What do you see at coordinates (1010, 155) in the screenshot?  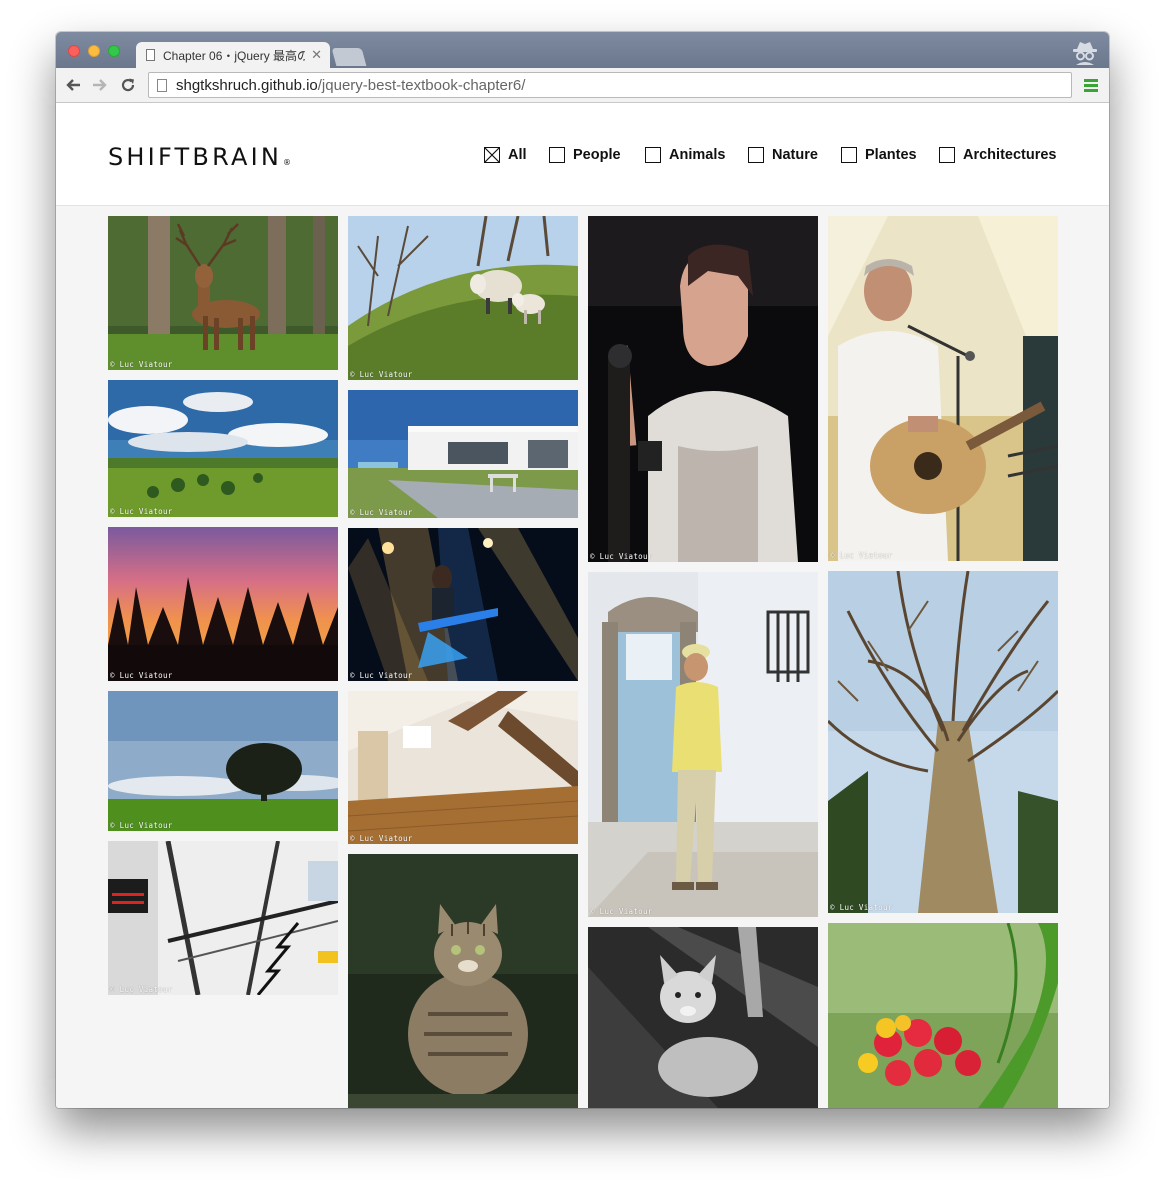 I see `filter-label: Architectures` at bounding box center [1010, 155].